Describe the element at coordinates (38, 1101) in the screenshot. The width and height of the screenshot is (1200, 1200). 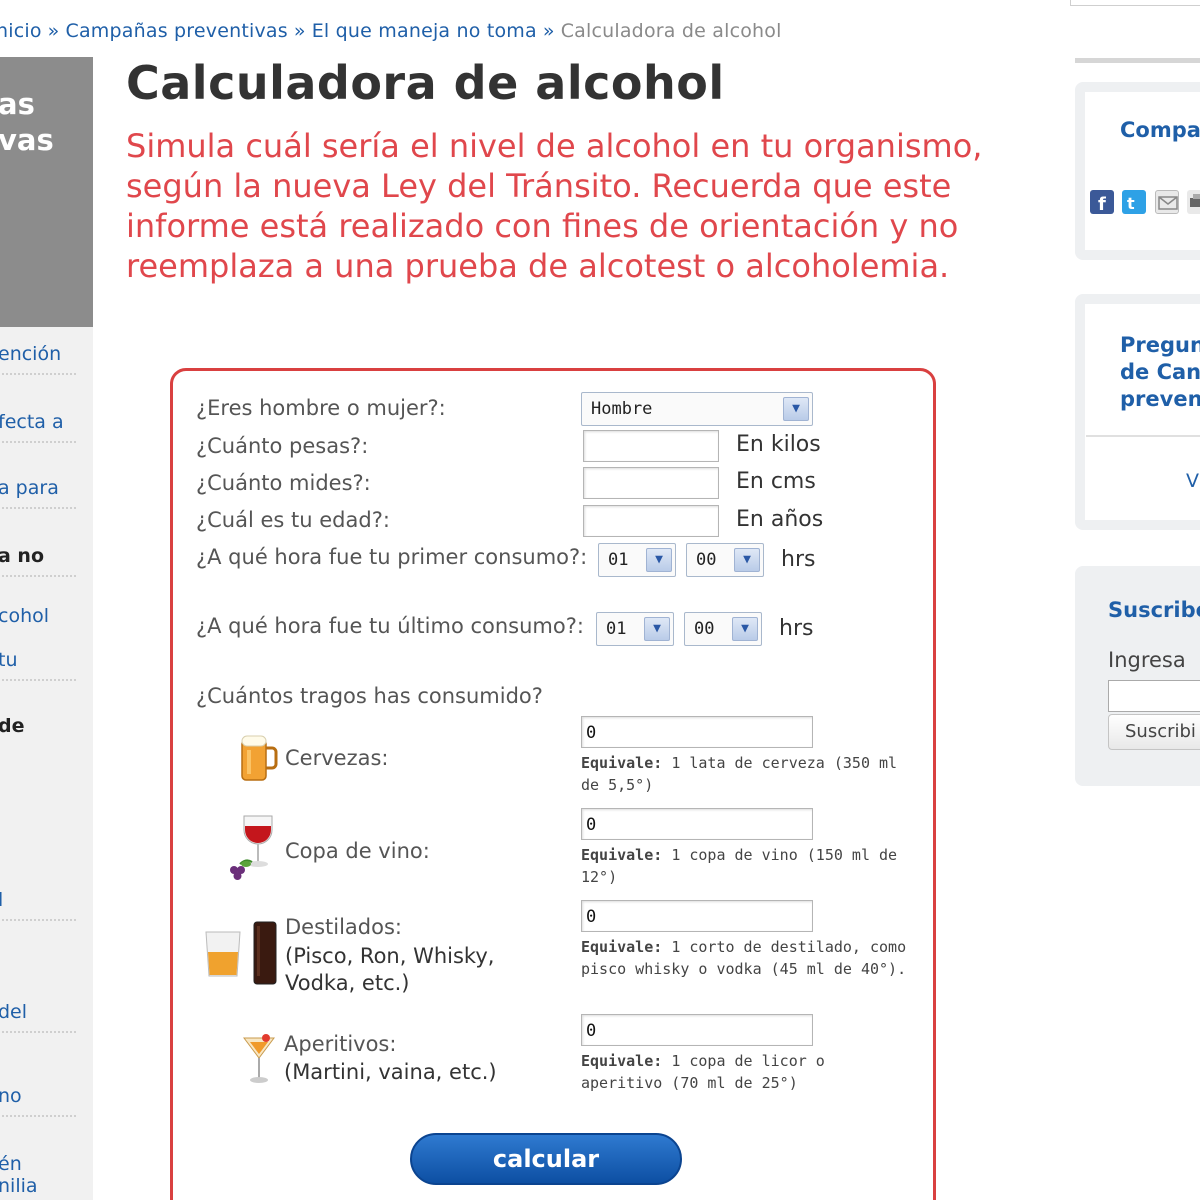
I see `sidebar-item: no` at that location.